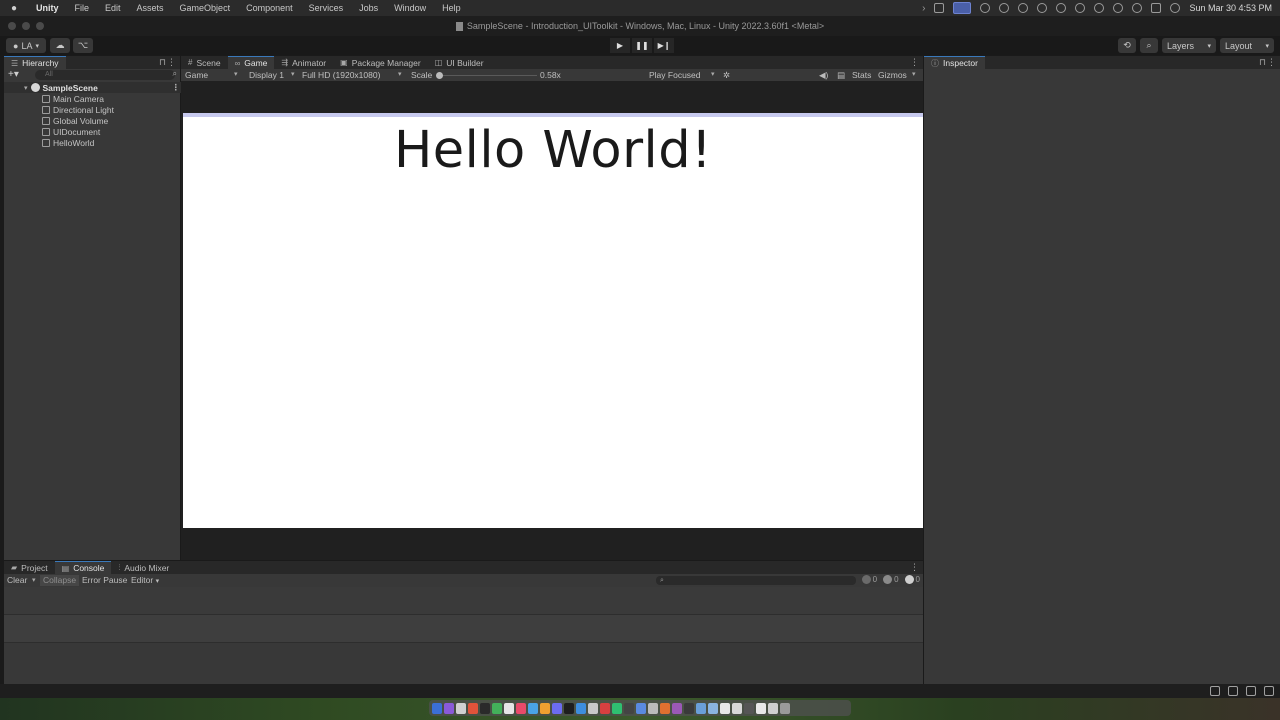 The height and width of the screenshot is (720, 1280). What do you see at coordinates (620, 45) in the screenshot?
I see `play-button: ▶` at bounding box center [620, 45].